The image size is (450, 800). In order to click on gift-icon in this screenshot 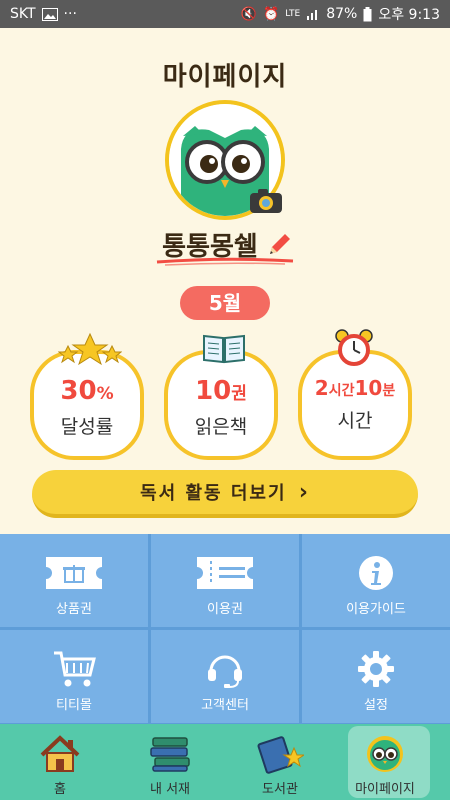, I will do `click(74, 573)`.